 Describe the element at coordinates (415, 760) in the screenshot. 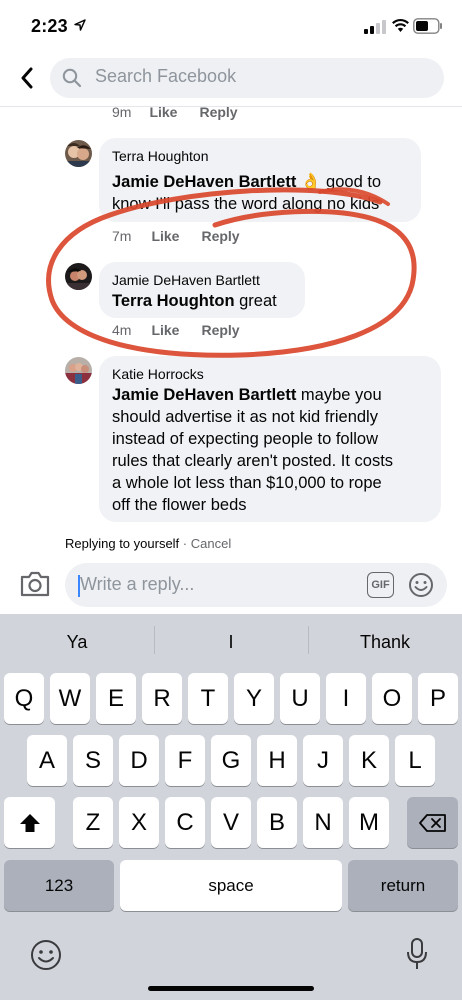

I see `key: L` at that location.